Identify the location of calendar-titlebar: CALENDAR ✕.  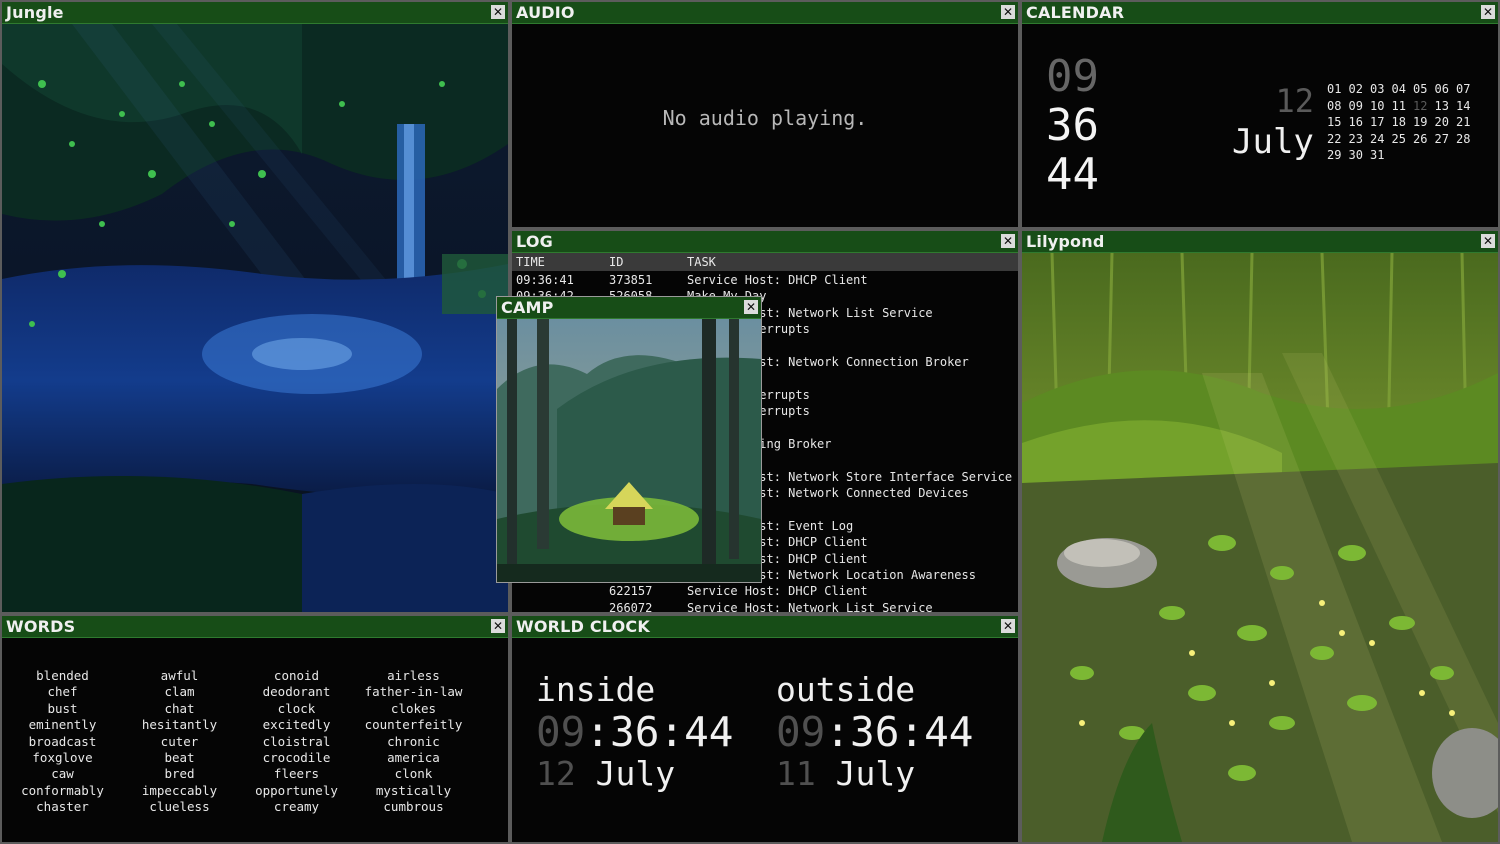
(1260, 13).